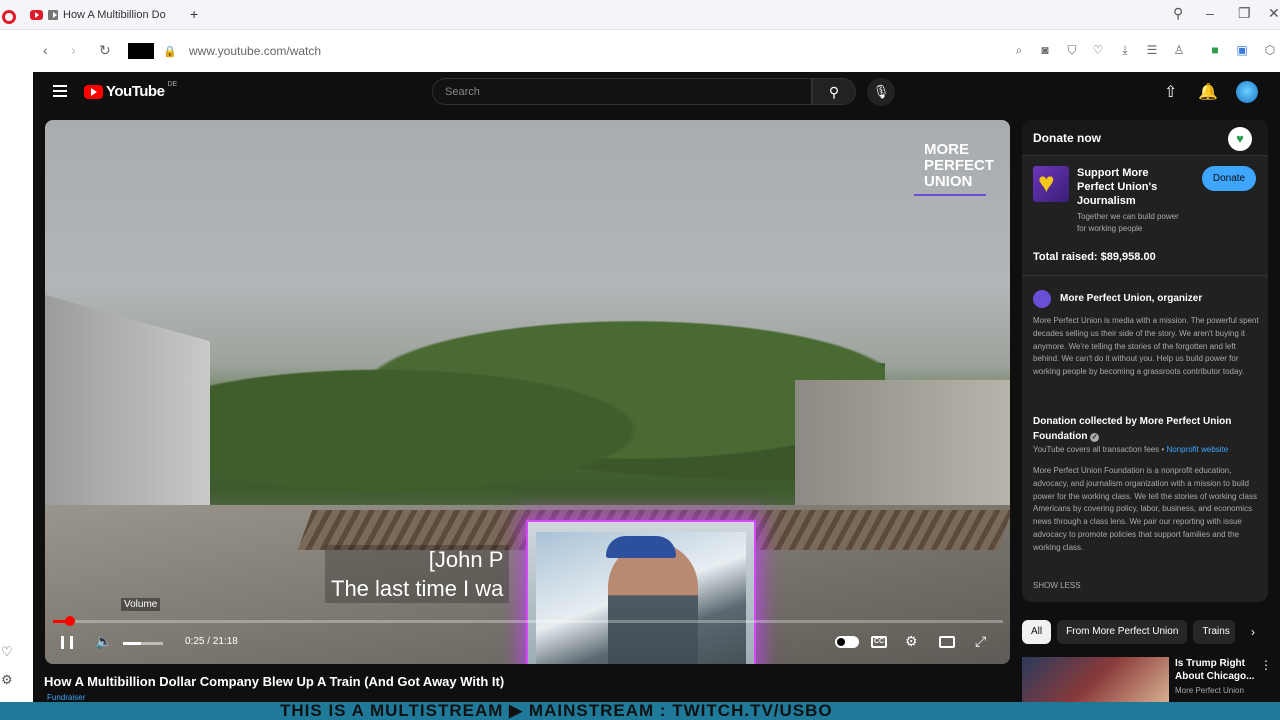 This screenshot has width=1280, height=720. I want to click on progress-scrubber, so click(70, 621).